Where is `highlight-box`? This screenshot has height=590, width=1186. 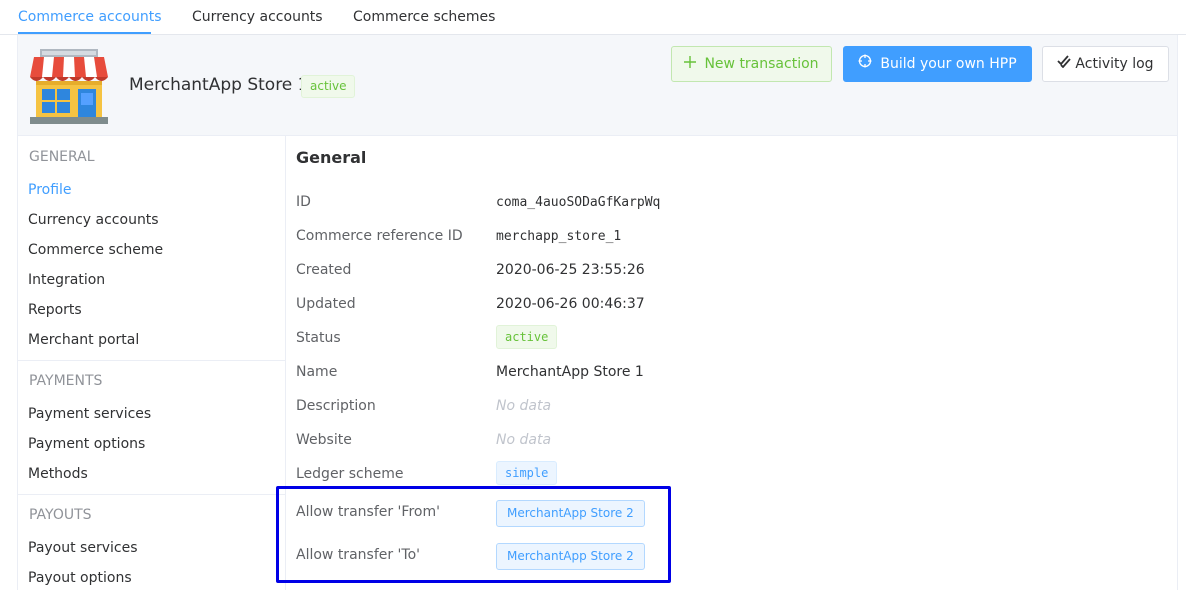
highlight-box is located at coordinates (473, 534).